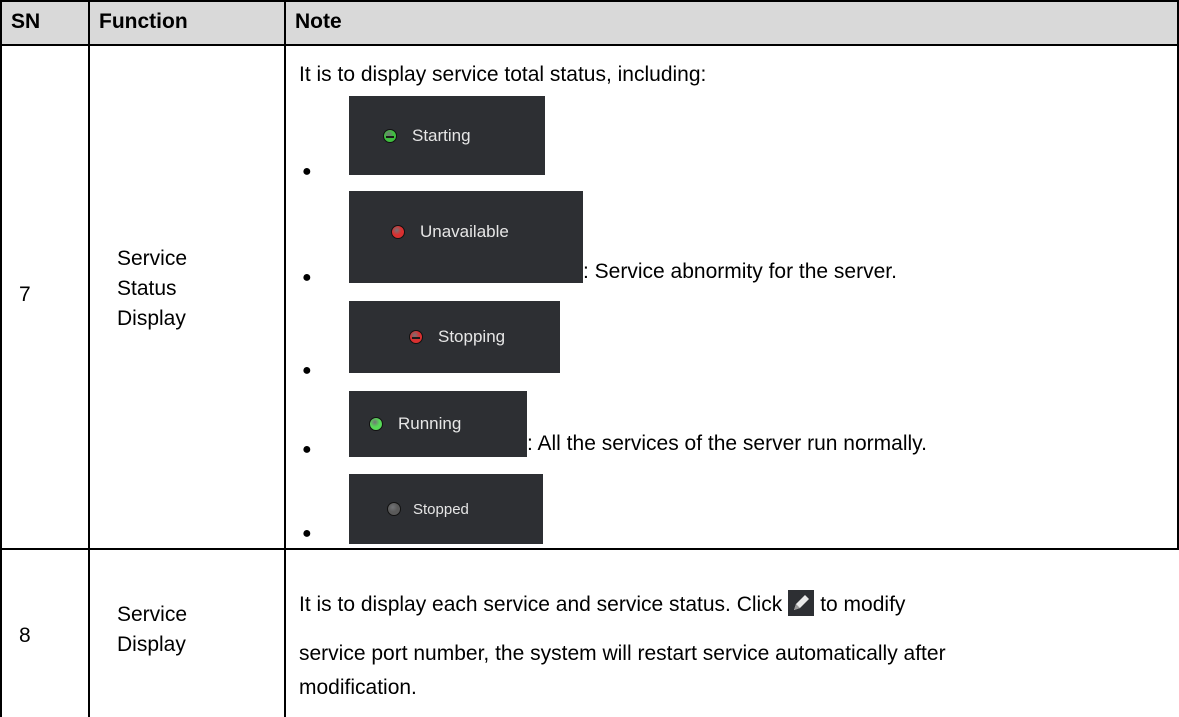  Describe the element at coordinates (197, 289) in the screenshot. I see `function-name: Service Status Display` at that location.